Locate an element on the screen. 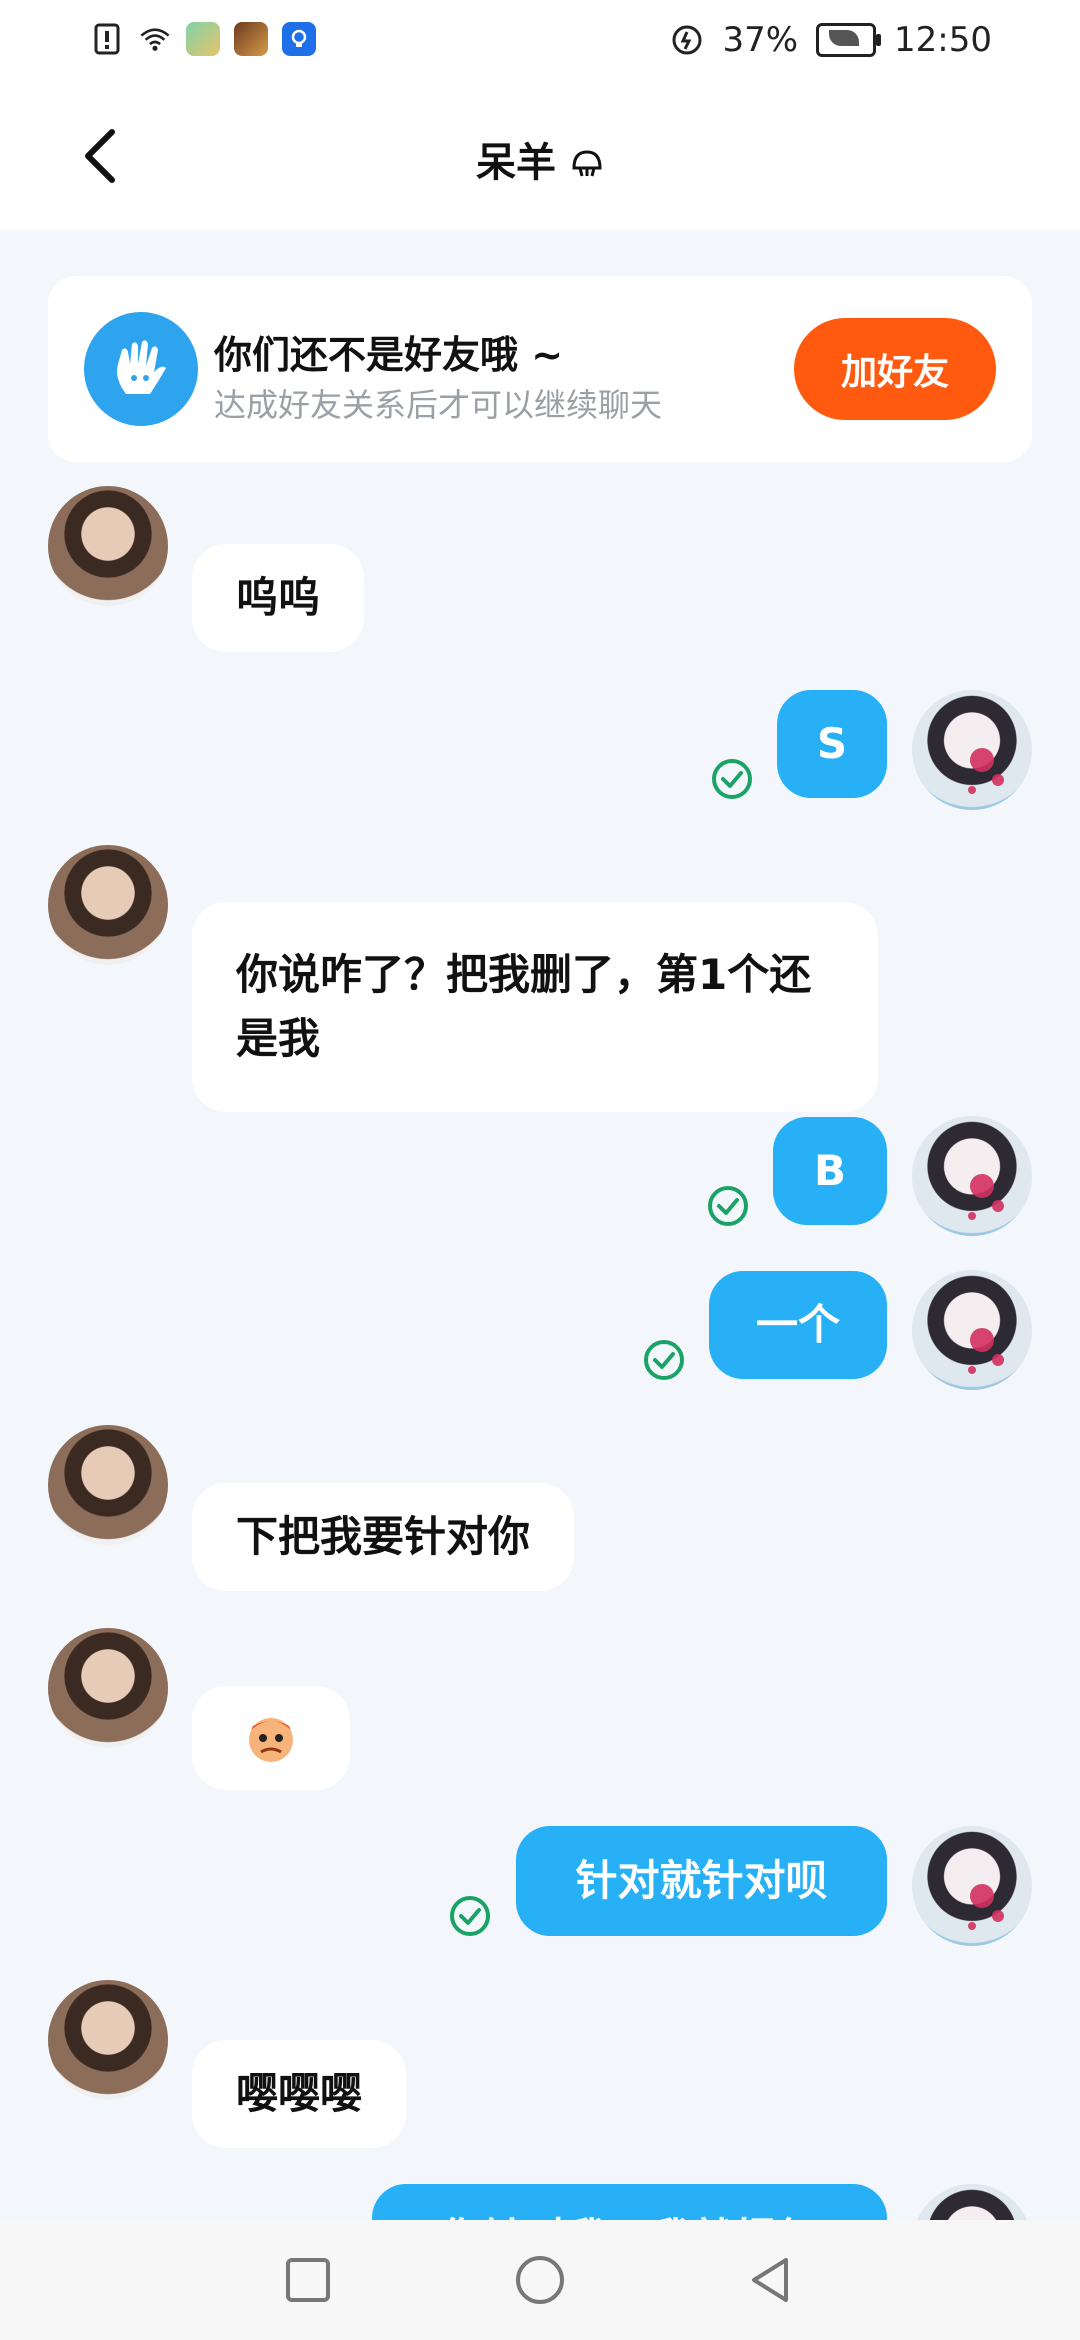  system-nav-bar is located at coordinates (540, 2280).